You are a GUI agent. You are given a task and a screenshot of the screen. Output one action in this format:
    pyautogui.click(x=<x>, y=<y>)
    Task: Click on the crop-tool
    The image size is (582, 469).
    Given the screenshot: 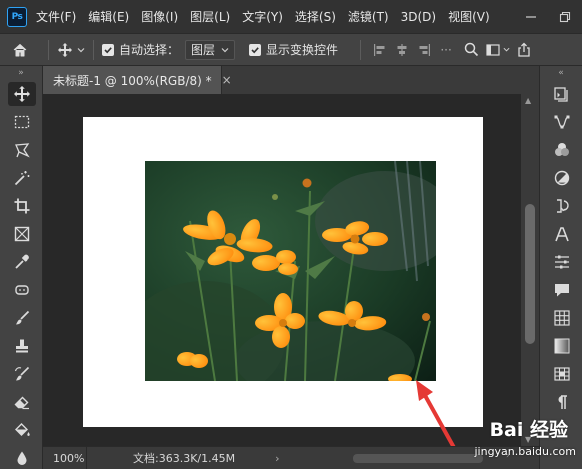 What is the action you would take?
    pyautogui.click(x=21, y=206)
    